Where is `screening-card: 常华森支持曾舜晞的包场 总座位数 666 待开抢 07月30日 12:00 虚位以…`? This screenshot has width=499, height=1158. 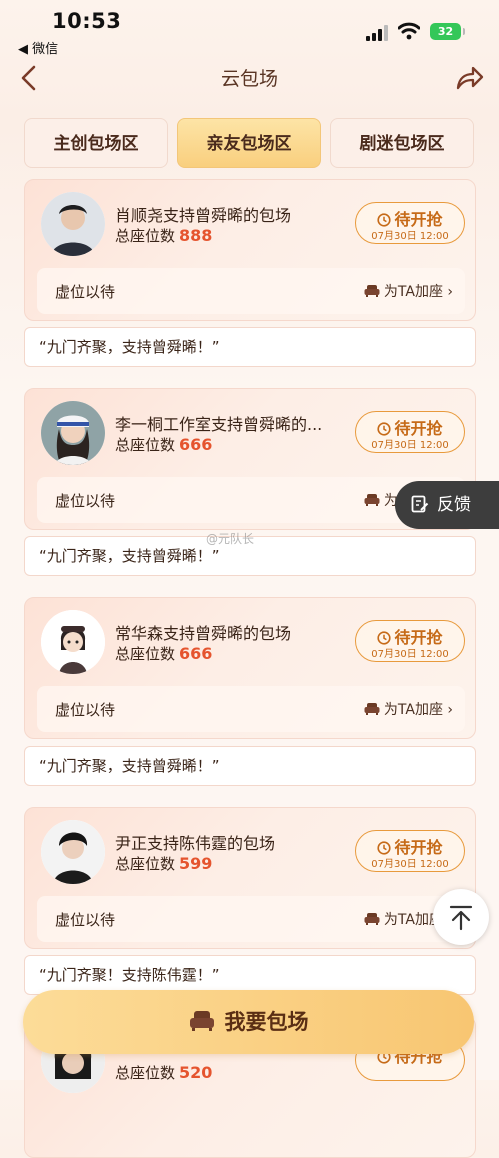
screening-card: 常华森支持曾舜晞的包场 总座位数 666 待开抢 07月30日 12:00 虚位以… is located at coordinates (250, 668).